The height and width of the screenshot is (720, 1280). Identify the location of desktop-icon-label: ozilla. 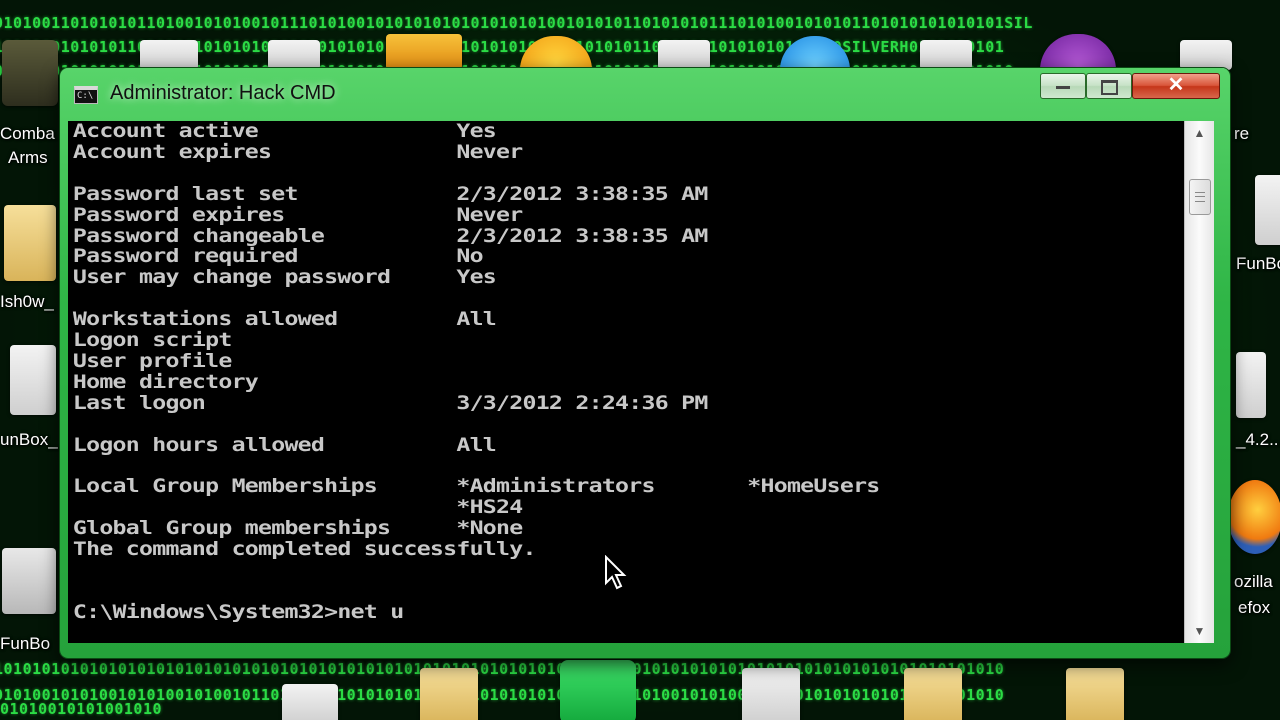
(1253, 581).